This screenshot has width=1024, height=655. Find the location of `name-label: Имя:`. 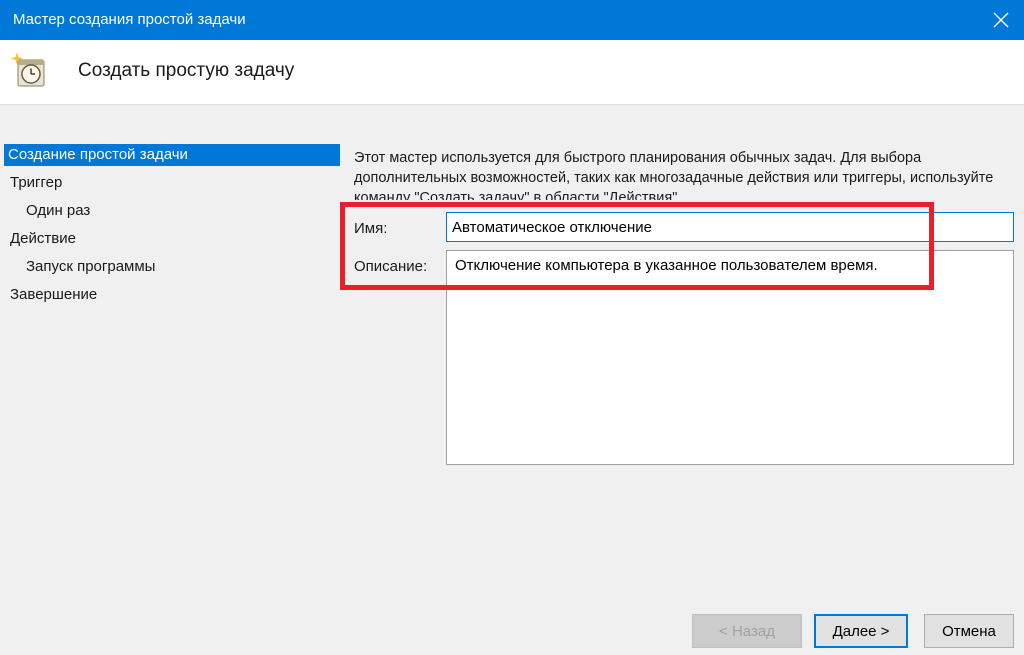

name-label: Имя: is located at coordinates (371, 228).